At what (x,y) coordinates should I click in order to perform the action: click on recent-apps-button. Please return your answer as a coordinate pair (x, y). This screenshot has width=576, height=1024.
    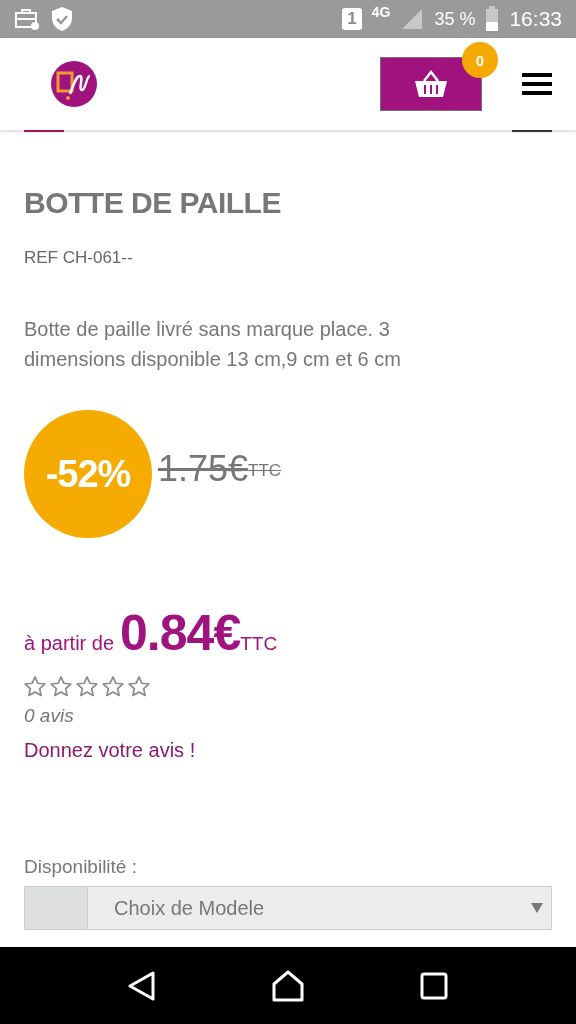
    Looking at the image, I should click on (434, 985).